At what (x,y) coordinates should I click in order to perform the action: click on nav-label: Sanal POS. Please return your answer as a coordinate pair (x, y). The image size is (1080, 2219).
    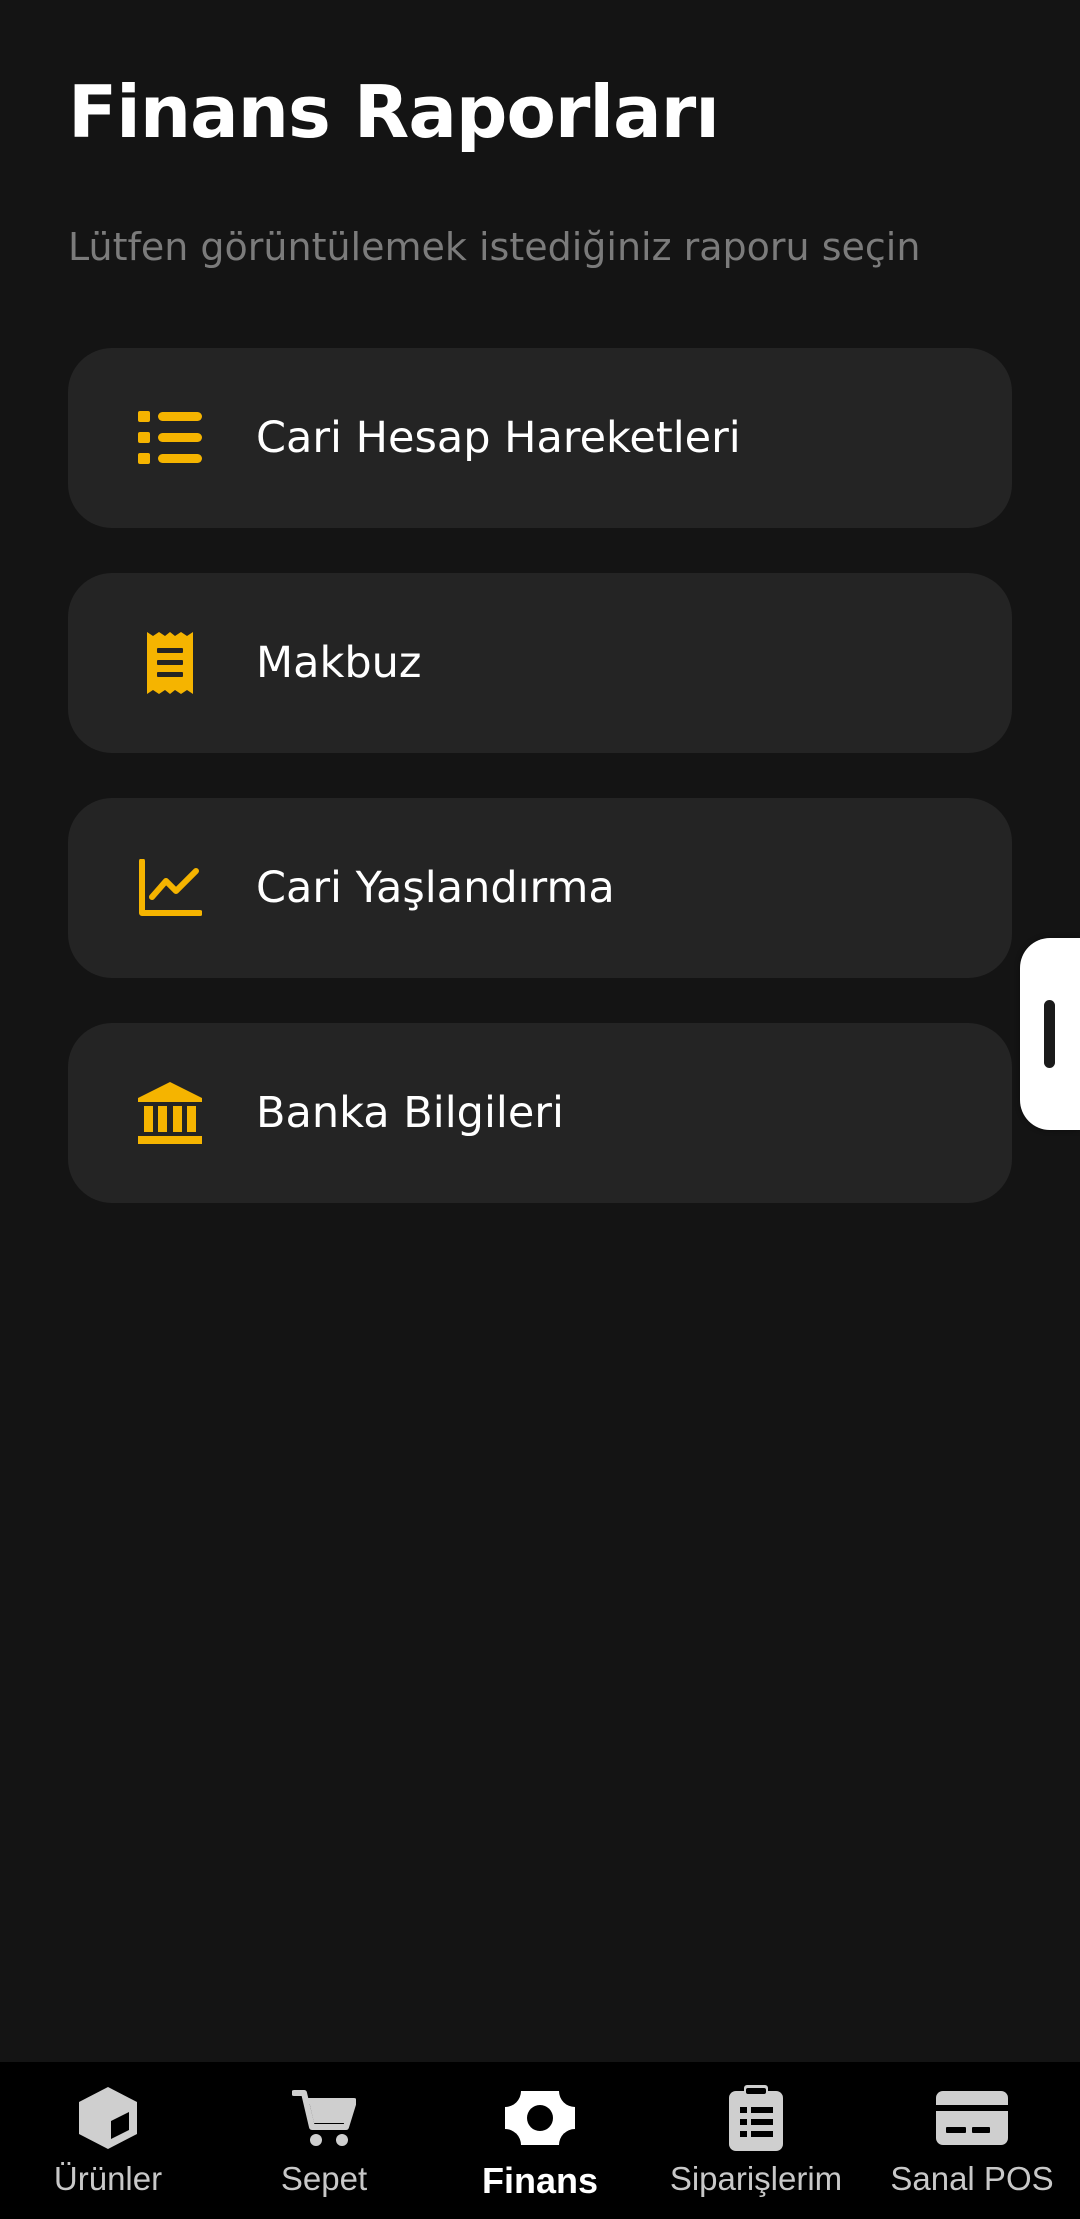
    Looking at the image, I should click on (972, 2178).